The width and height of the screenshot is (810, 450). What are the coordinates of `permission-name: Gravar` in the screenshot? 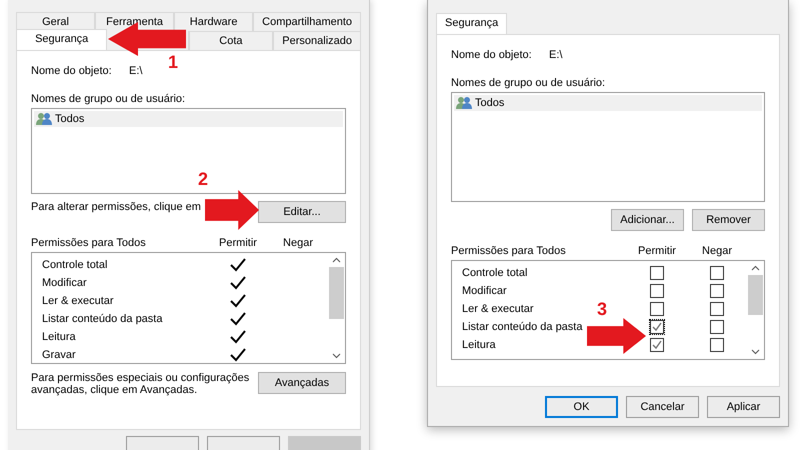 It's located at (59, 355).